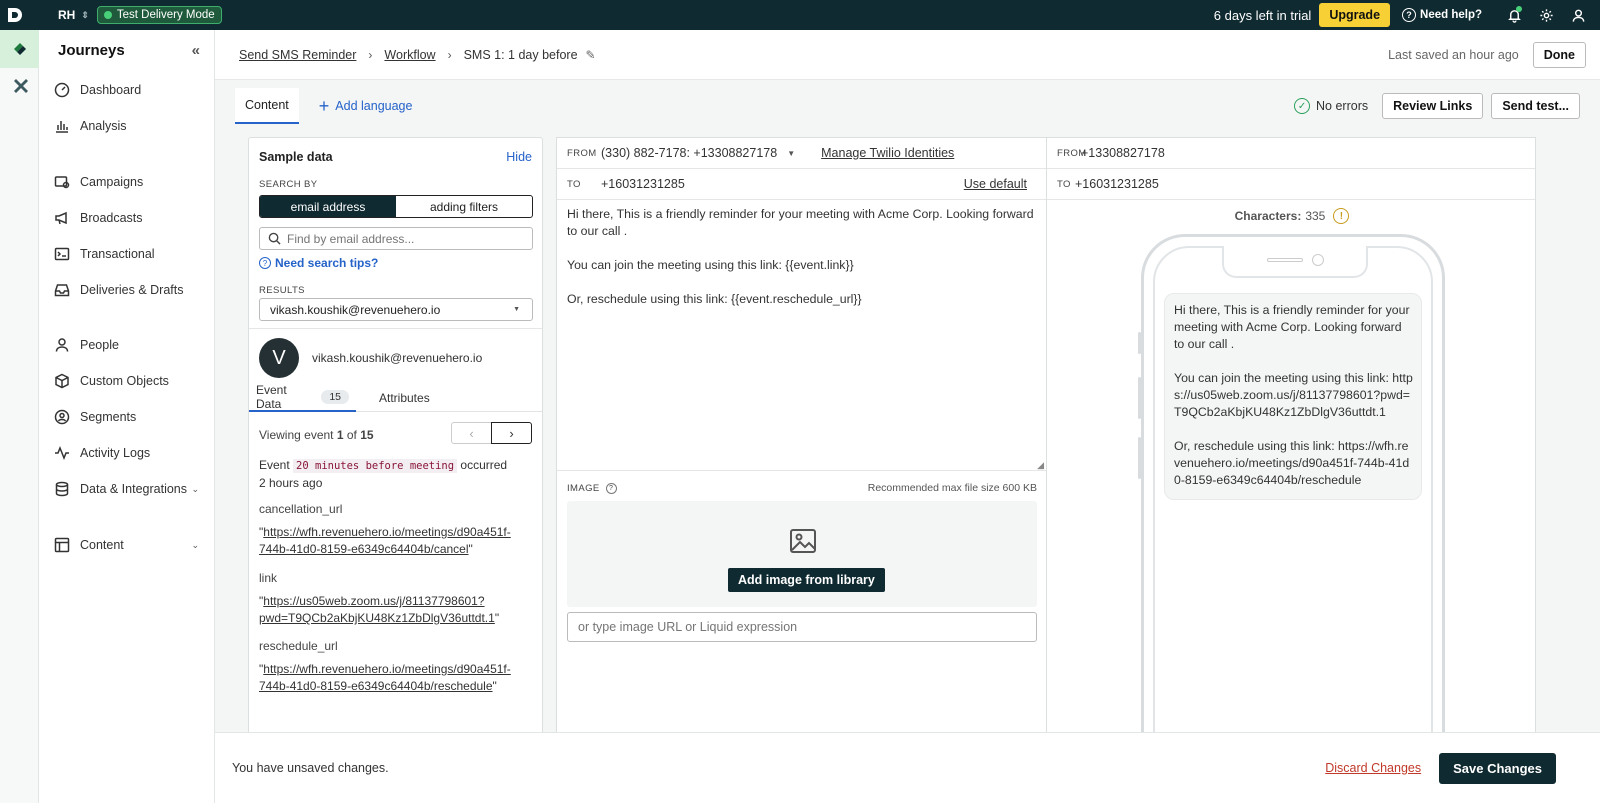 Image resolution: width=1600 pixels, height=803 pixels. I want to click on to-row: TO +16031231285 Use default, so click(802, 184).